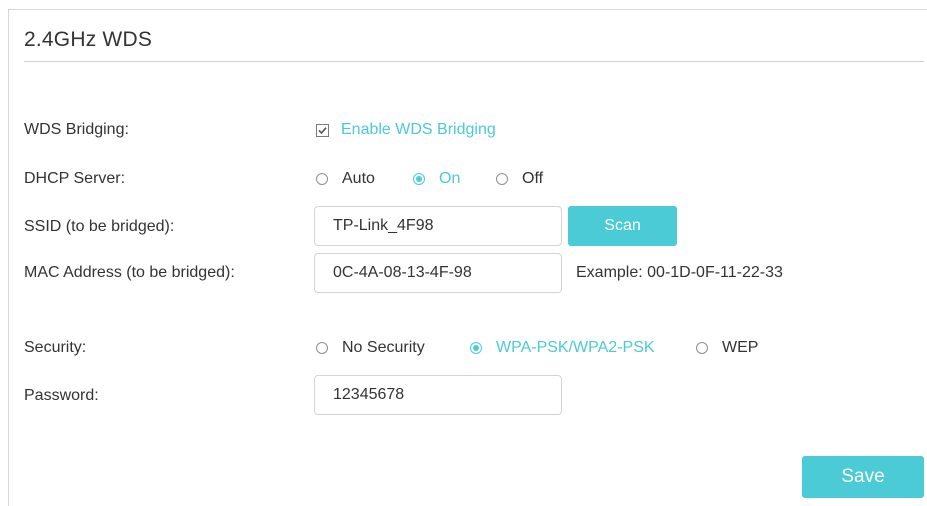 Image resolution: width=927 pixels, height=506 pixels. I want to click on dhcp-option-off: Off, so click(519, 179).